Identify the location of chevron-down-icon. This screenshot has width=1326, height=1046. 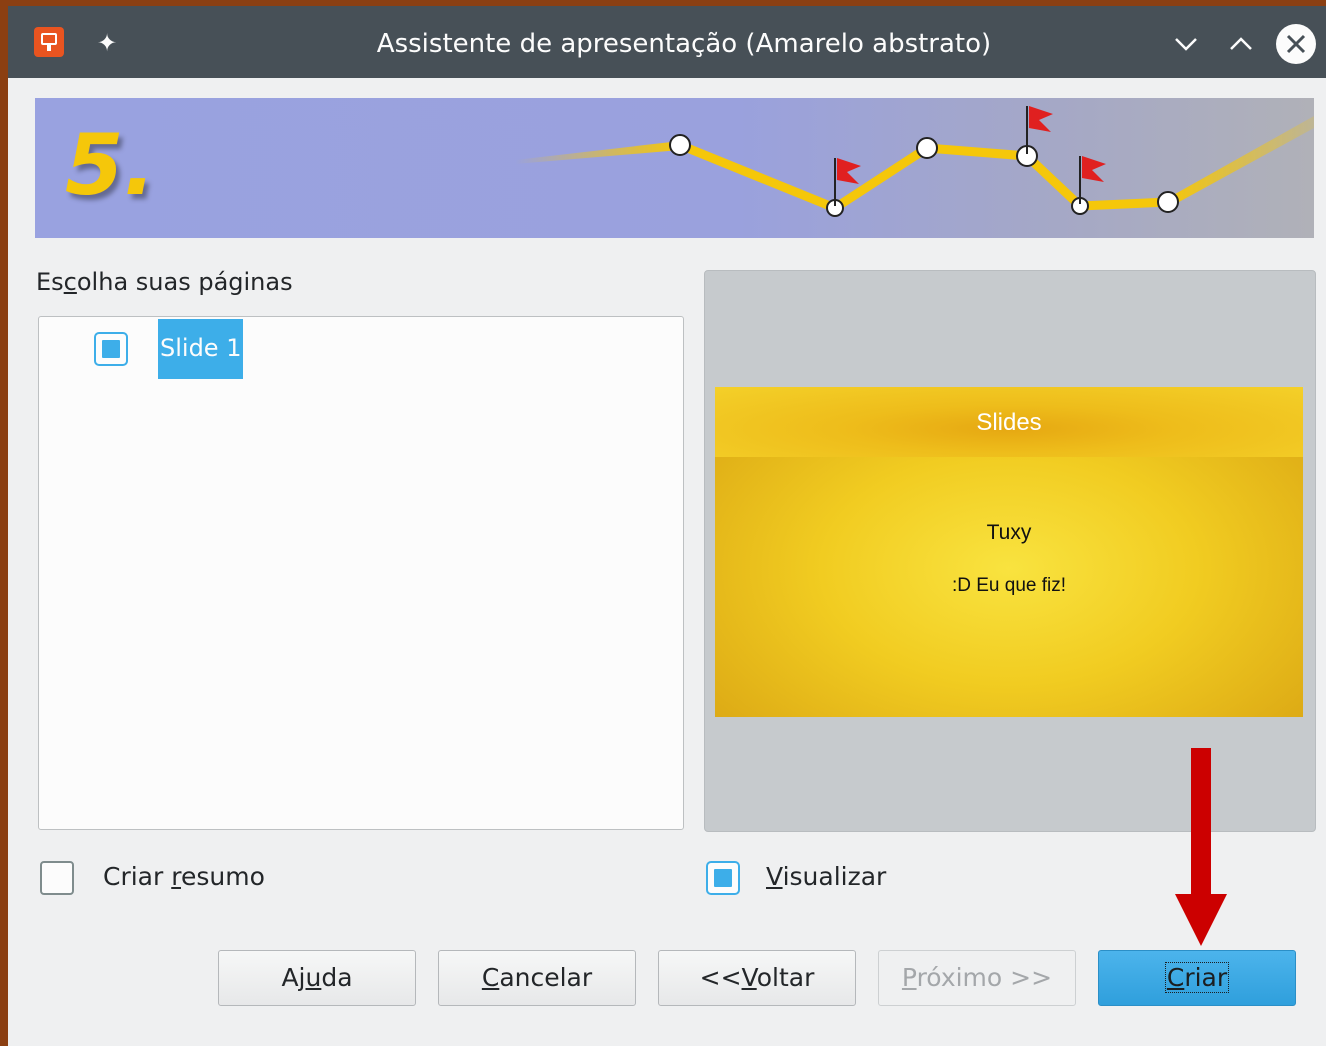
(1186, 44).